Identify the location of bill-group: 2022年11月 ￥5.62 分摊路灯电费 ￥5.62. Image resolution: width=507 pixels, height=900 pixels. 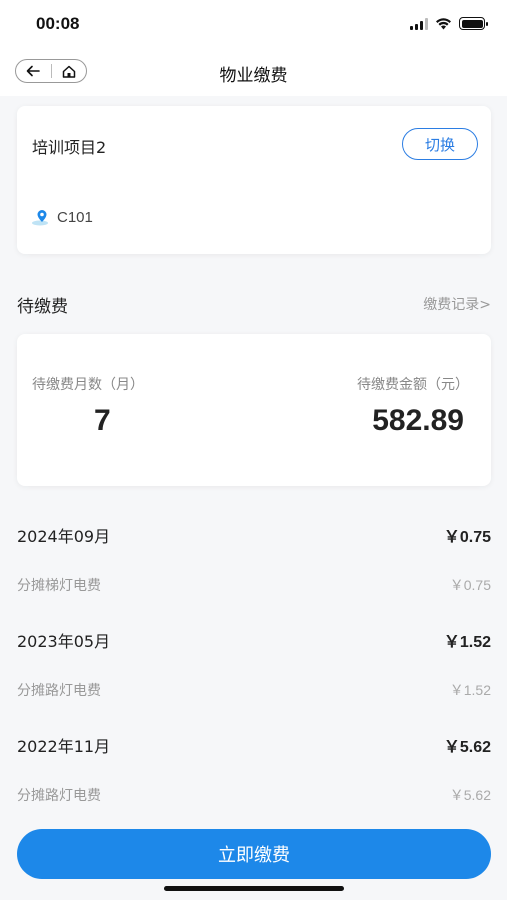
(254, 777).